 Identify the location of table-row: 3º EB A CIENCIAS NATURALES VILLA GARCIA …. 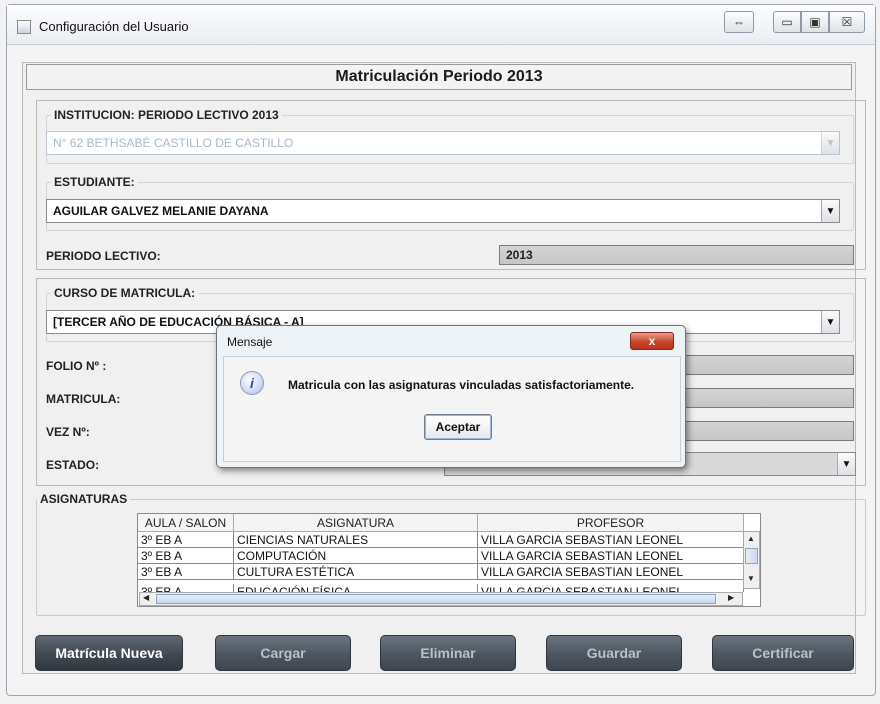
(441, 540).